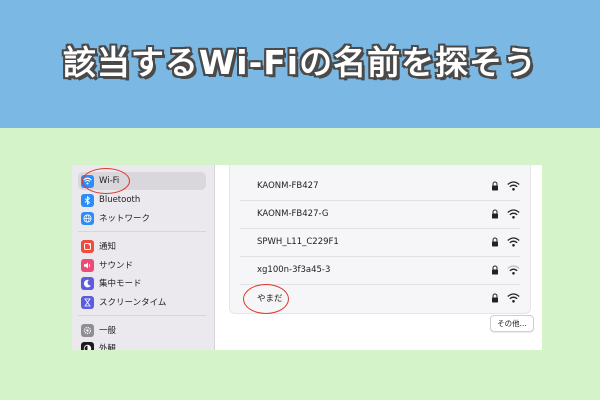  Describe the element at coordinates (380, 186) in the screenshot. I see `network-row: KAONM-FB427` at that location.